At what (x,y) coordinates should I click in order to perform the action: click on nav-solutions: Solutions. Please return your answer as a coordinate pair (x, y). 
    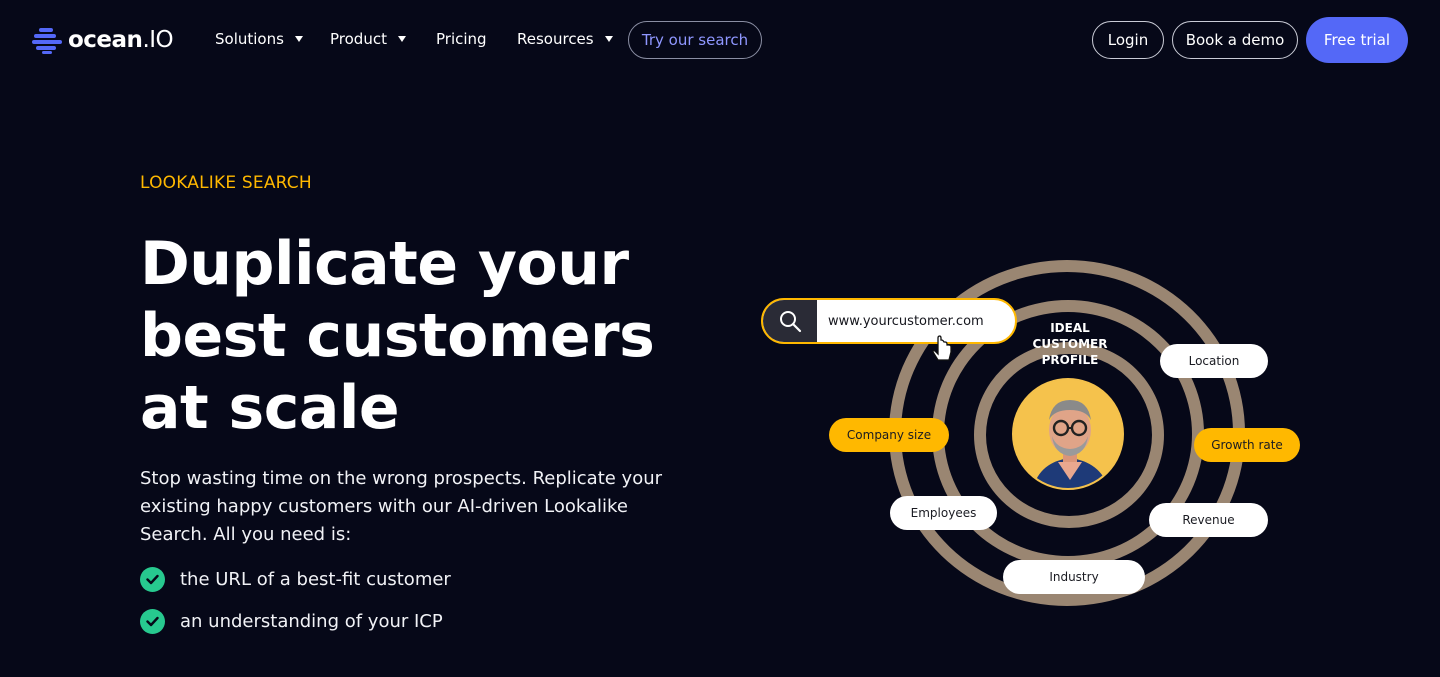
    Looking at the image, I should click on (259, 39).